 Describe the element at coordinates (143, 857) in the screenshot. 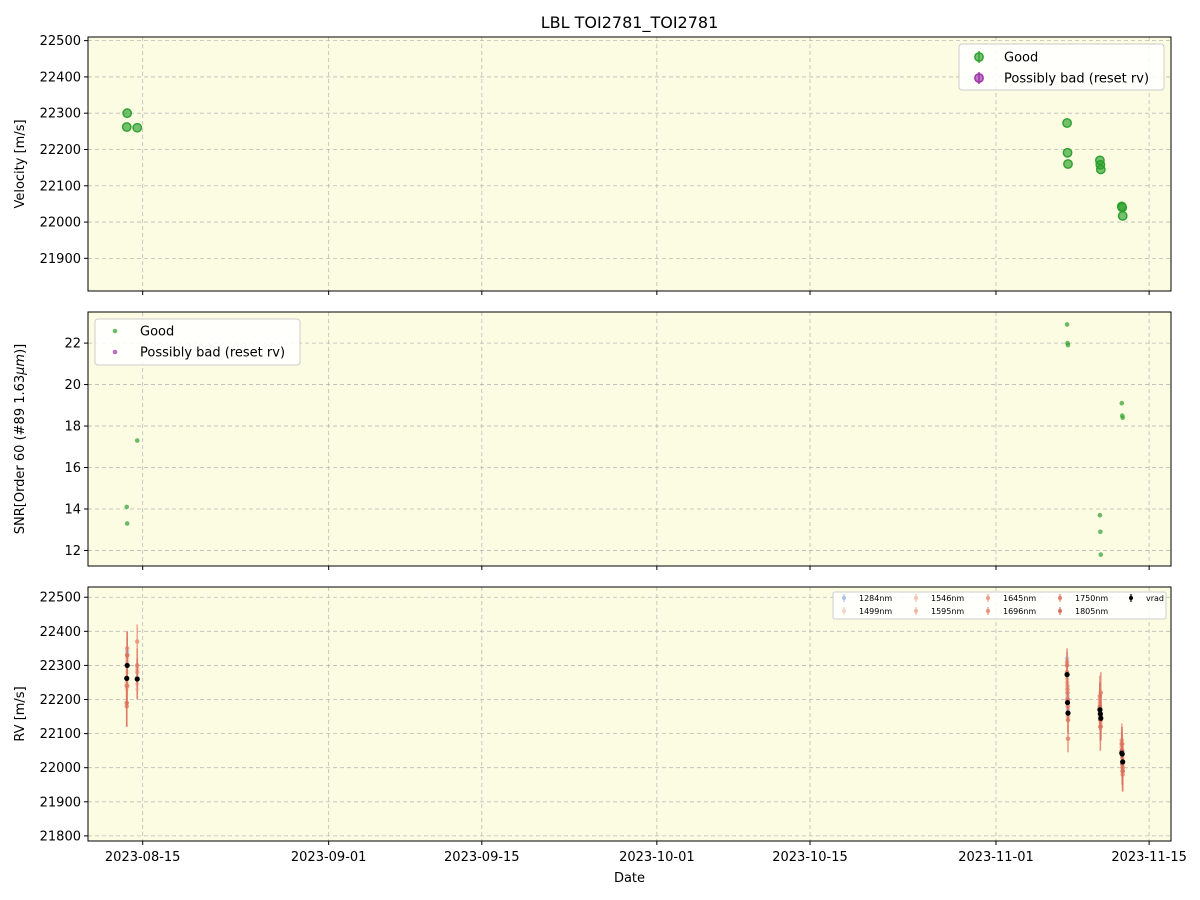

I see `x-tick-label: 2023-08-15` at that location.